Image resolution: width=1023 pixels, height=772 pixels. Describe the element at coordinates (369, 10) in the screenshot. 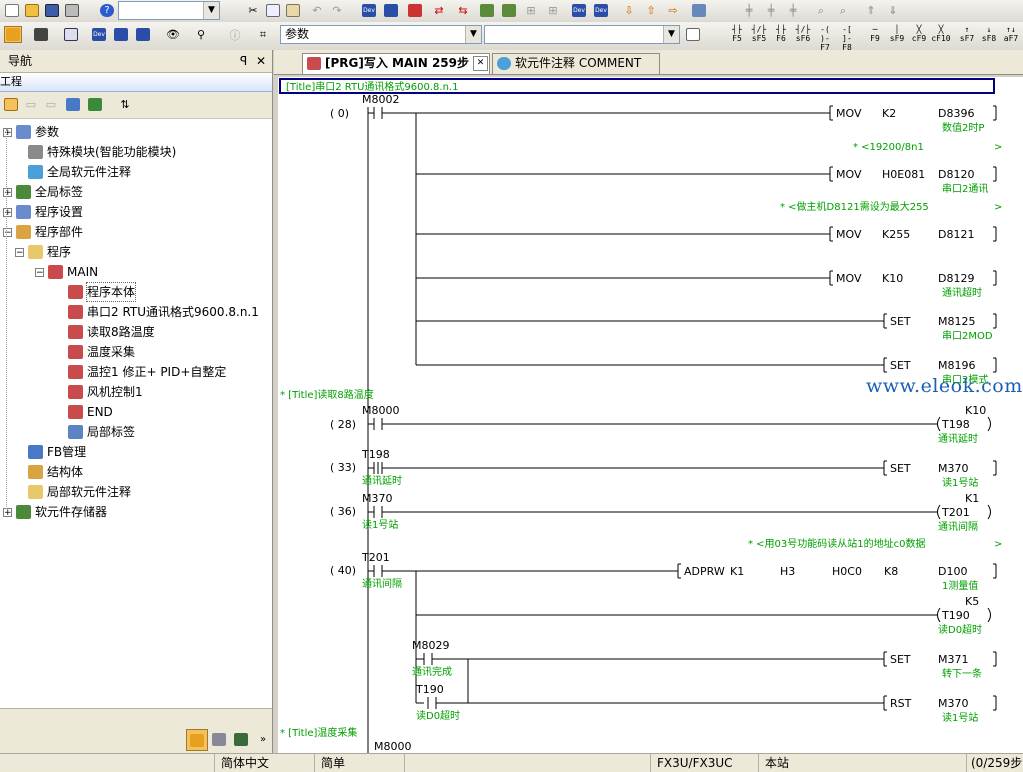

I see `device-search-icon: Dev` at that location.